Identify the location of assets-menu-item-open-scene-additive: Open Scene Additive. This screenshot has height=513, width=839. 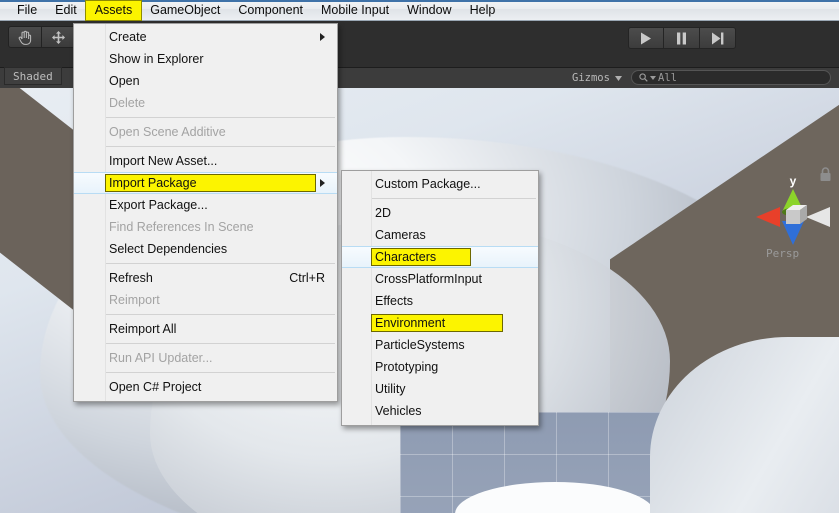
(205, 132).